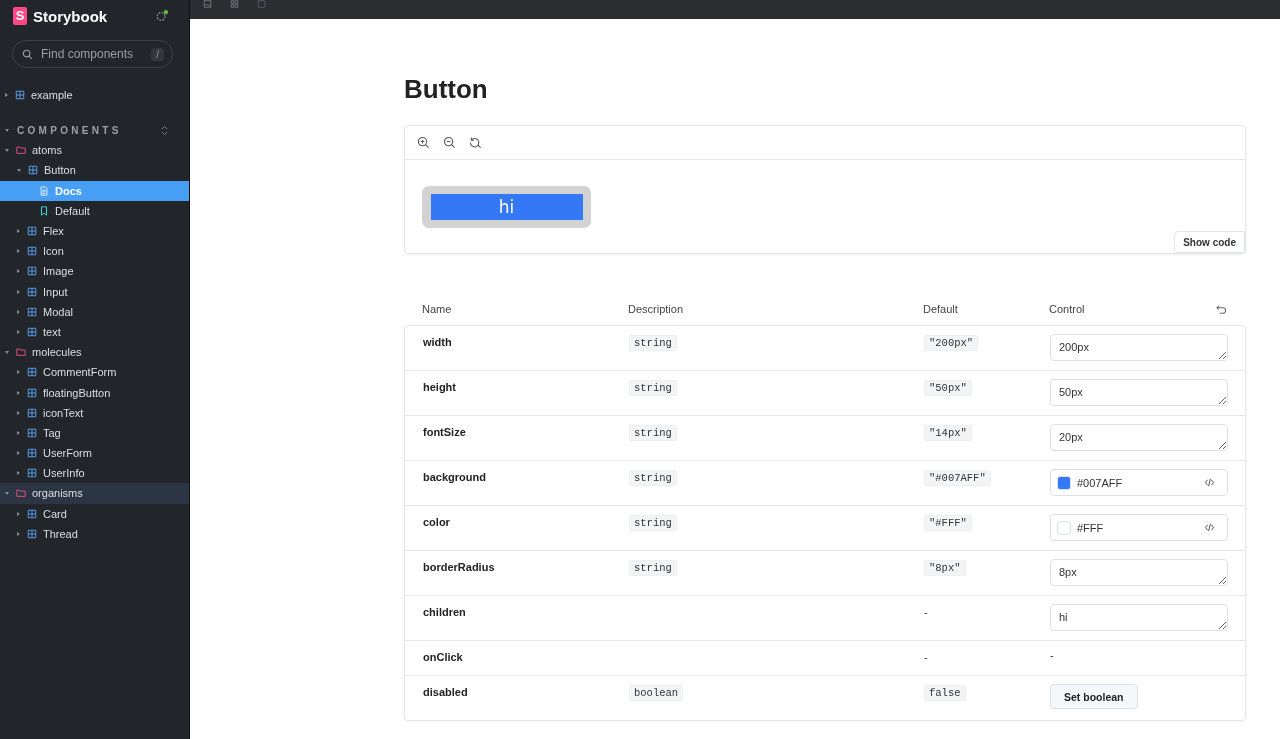 The height and width of the screenshot is (739, 1280). I want to click on document-icon, so click(44, 190).